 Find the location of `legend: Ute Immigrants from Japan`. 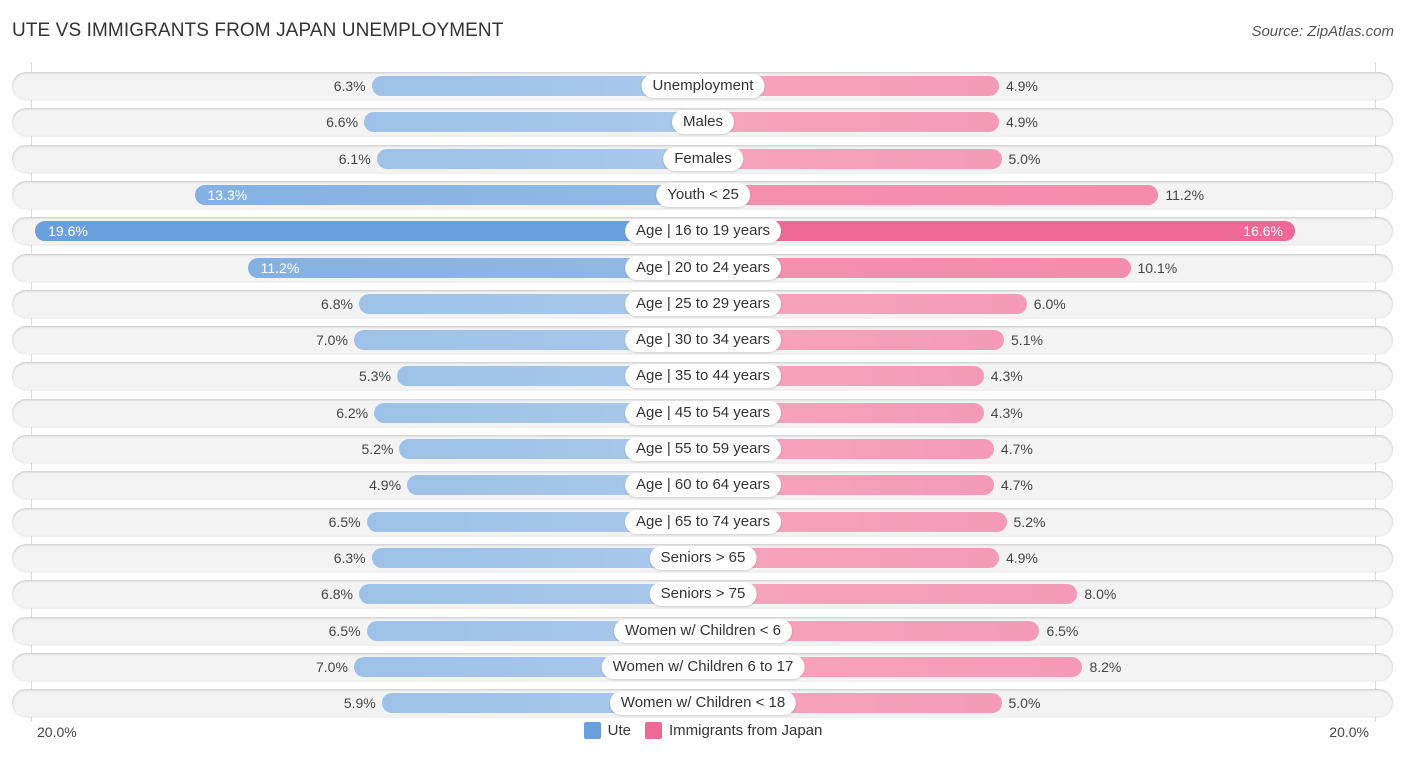

legend: Ute Immigrants from Japan is located at coordinates (703, 730).